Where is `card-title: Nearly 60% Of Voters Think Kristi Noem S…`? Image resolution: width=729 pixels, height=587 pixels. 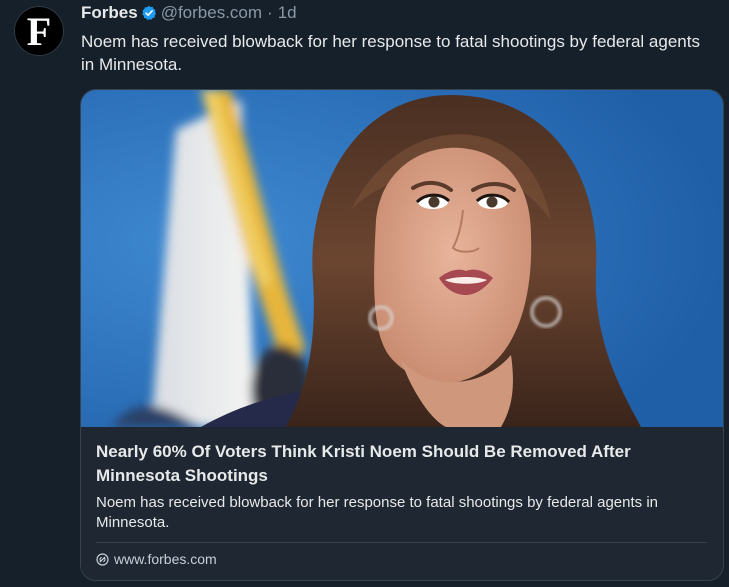
card-title: Nearly 60% Of Voters Think Kristi Noem S… is located at coordinates (403, 464).